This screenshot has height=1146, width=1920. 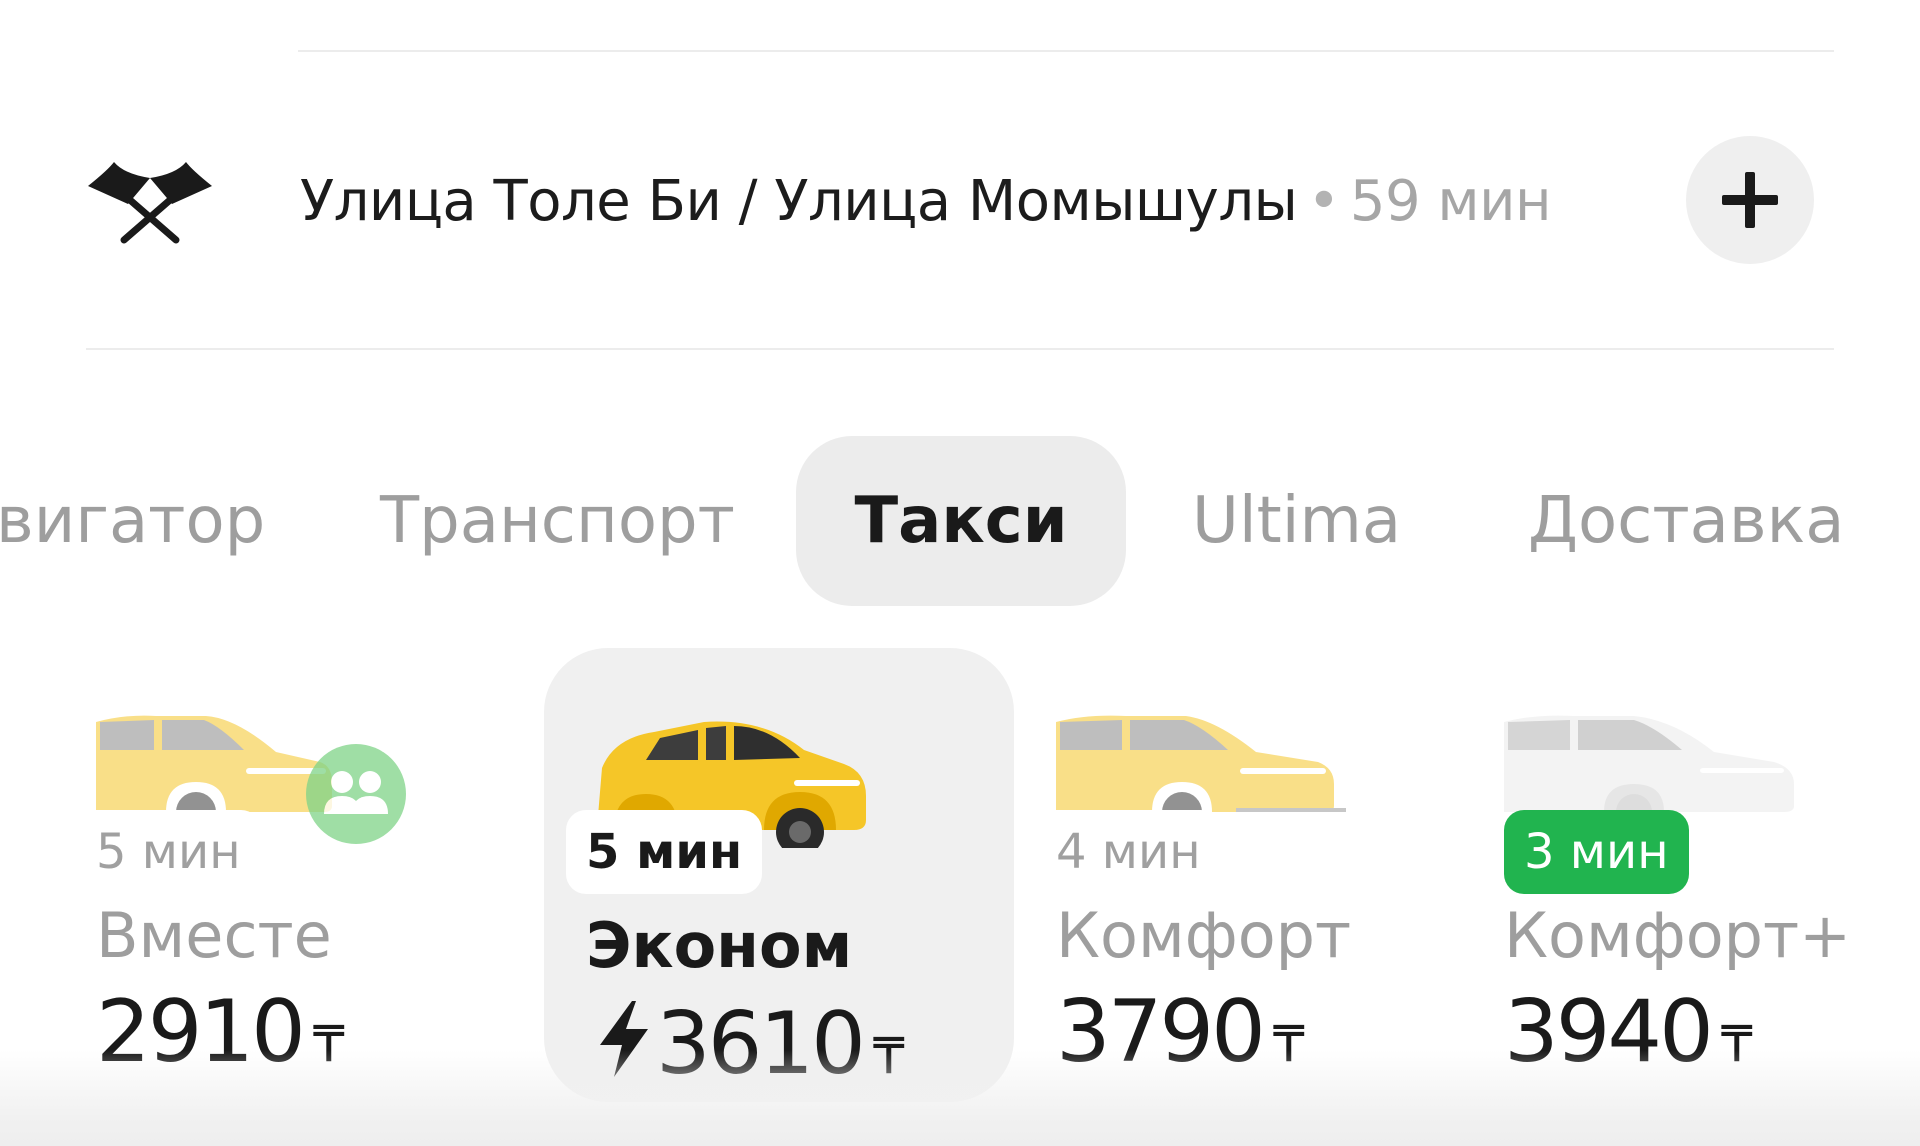 I want to click on tariff-card-econom: 5 мин Эконом 3610₸, so click(x=779, y=875).